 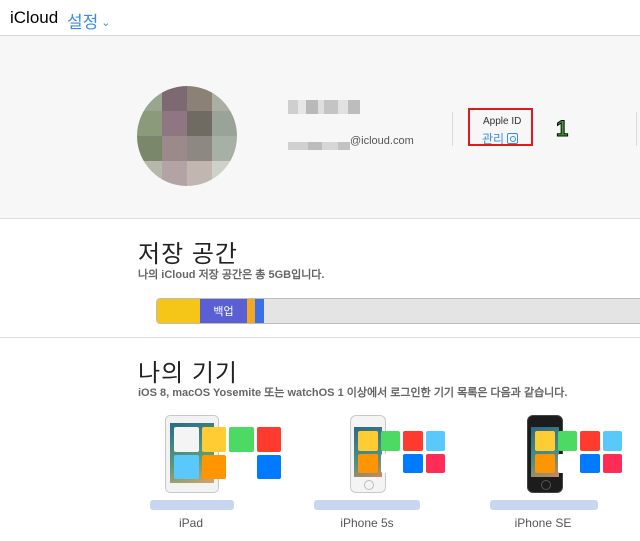 I want to click on apple-id-manage-link: 관리, so click(x=500, y=138).